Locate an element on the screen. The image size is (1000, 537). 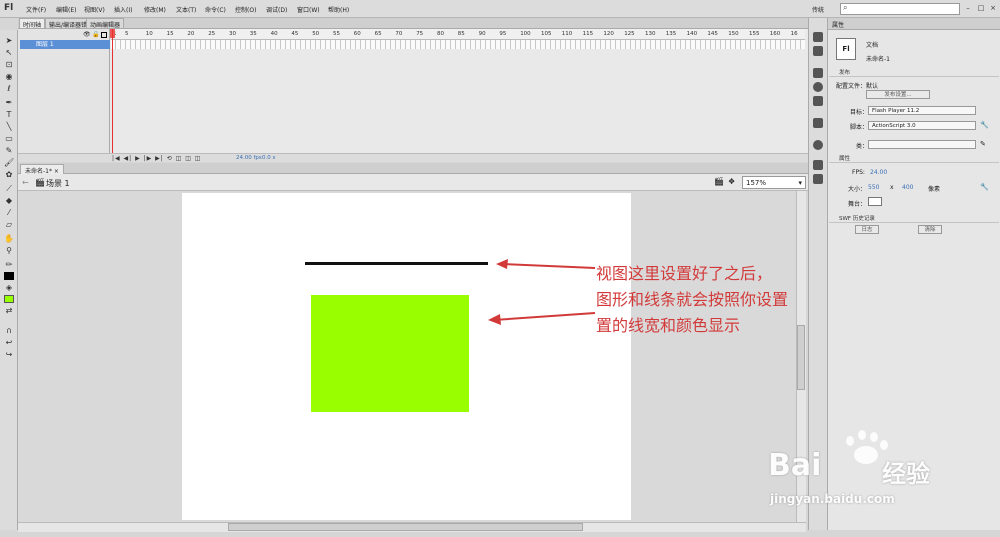
pen-tool-icon: ✒ is located at coordinates (9, 103).